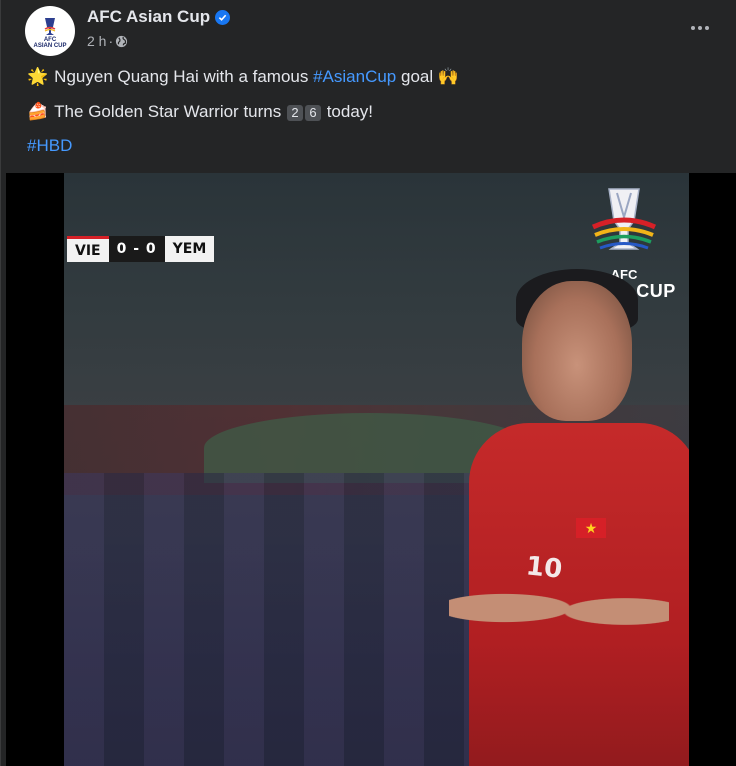 This screenshot has height=766, width=736. Describe the element at coordinates (223, 17) in the screenshot. I see `verified-badge-icon` at that location.